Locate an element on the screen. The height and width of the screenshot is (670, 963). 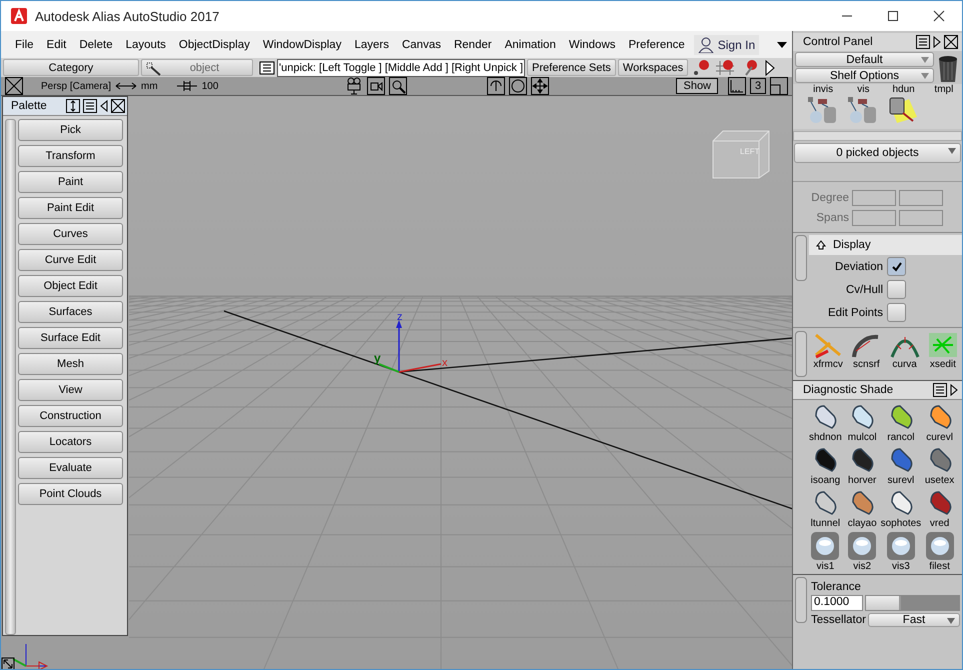
palette-button: Locators is located at coordinates (70, 442).